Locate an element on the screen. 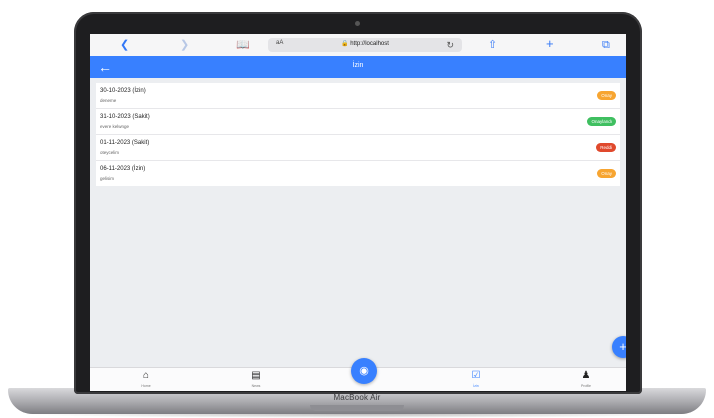  webcam is located at coordinates (357, 23).